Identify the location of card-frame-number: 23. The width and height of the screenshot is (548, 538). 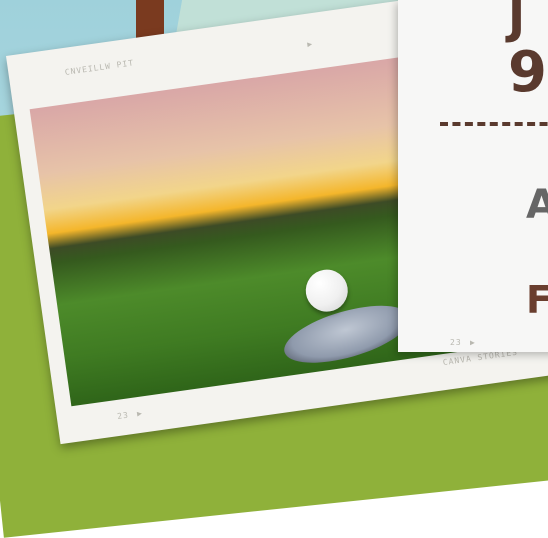
(456, 342).